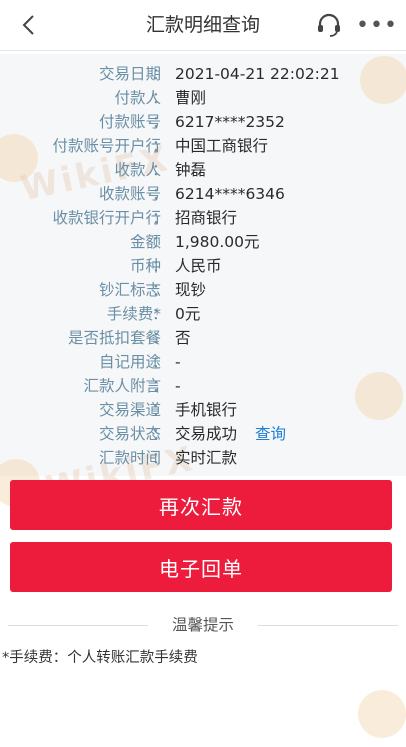  Describe the element at coordinates (100, 658) in the screenshot. I see `tips-text: *手续费：个人转账汇款手续费` at that location.